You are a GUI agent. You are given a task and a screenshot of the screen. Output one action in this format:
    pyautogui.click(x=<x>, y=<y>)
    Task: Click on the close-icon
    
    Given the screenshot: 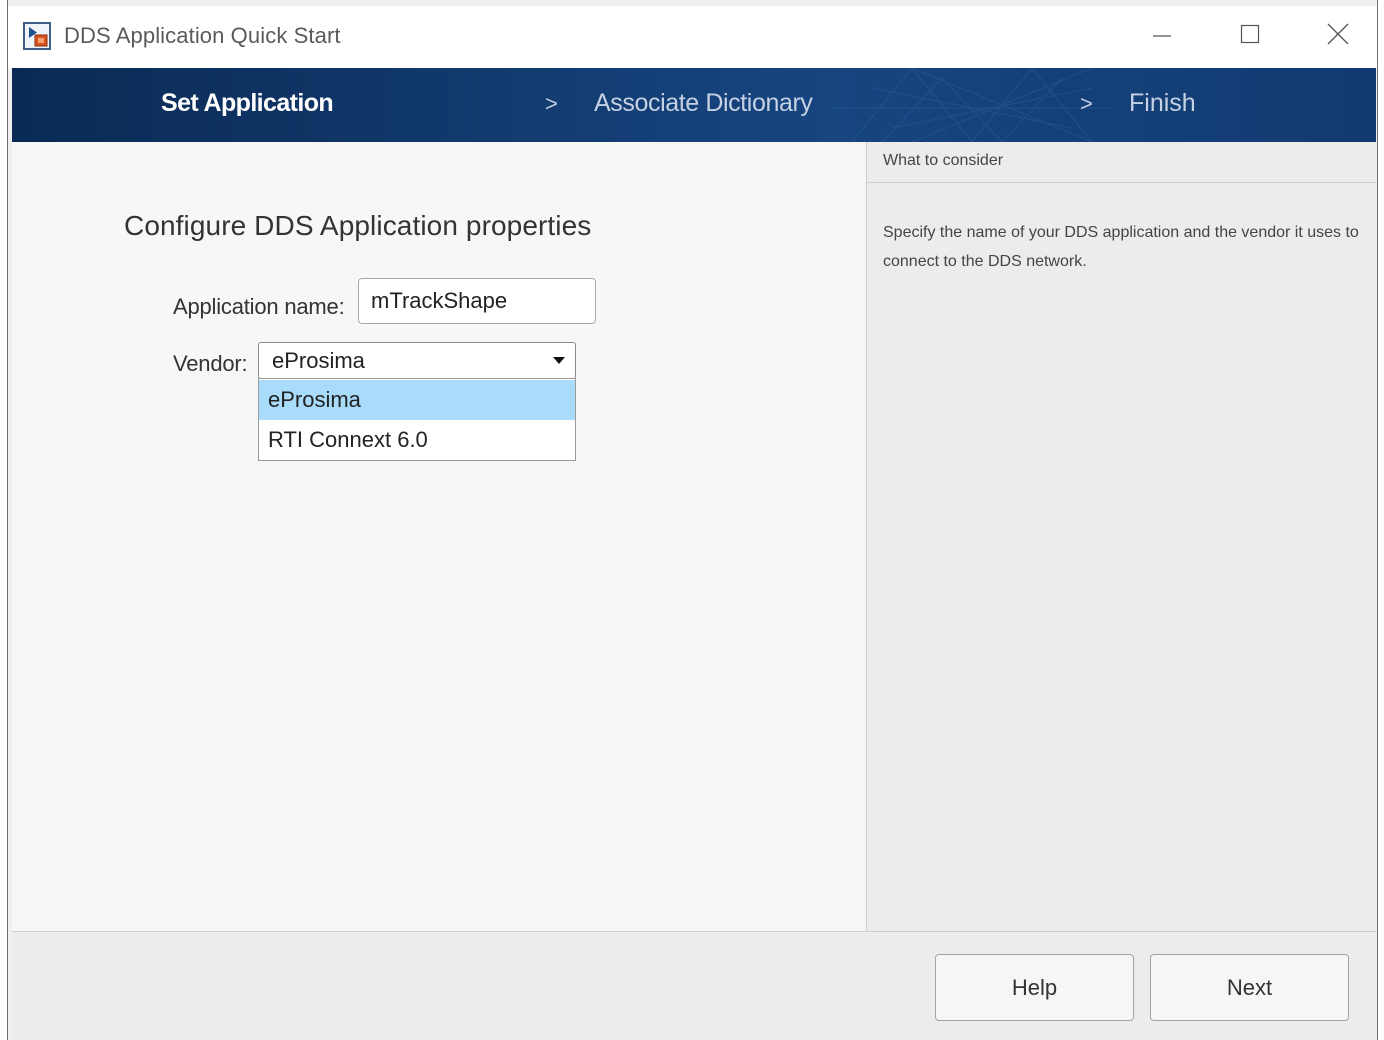 What is the action you would take?
    pyautogui.click(x=1338, y=36)
    